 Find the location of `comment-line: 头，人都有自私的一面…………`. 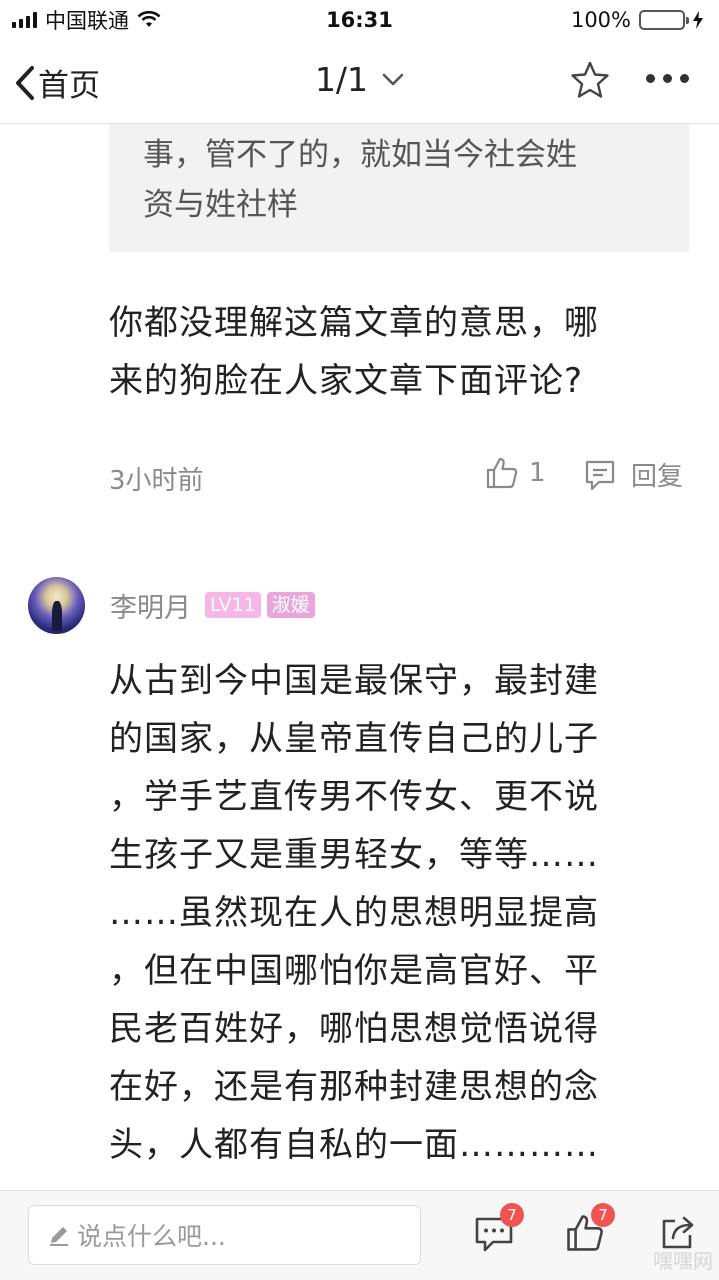

comment-line: 头，人都有自私的一面………… is located at coordinates (354, 1145).